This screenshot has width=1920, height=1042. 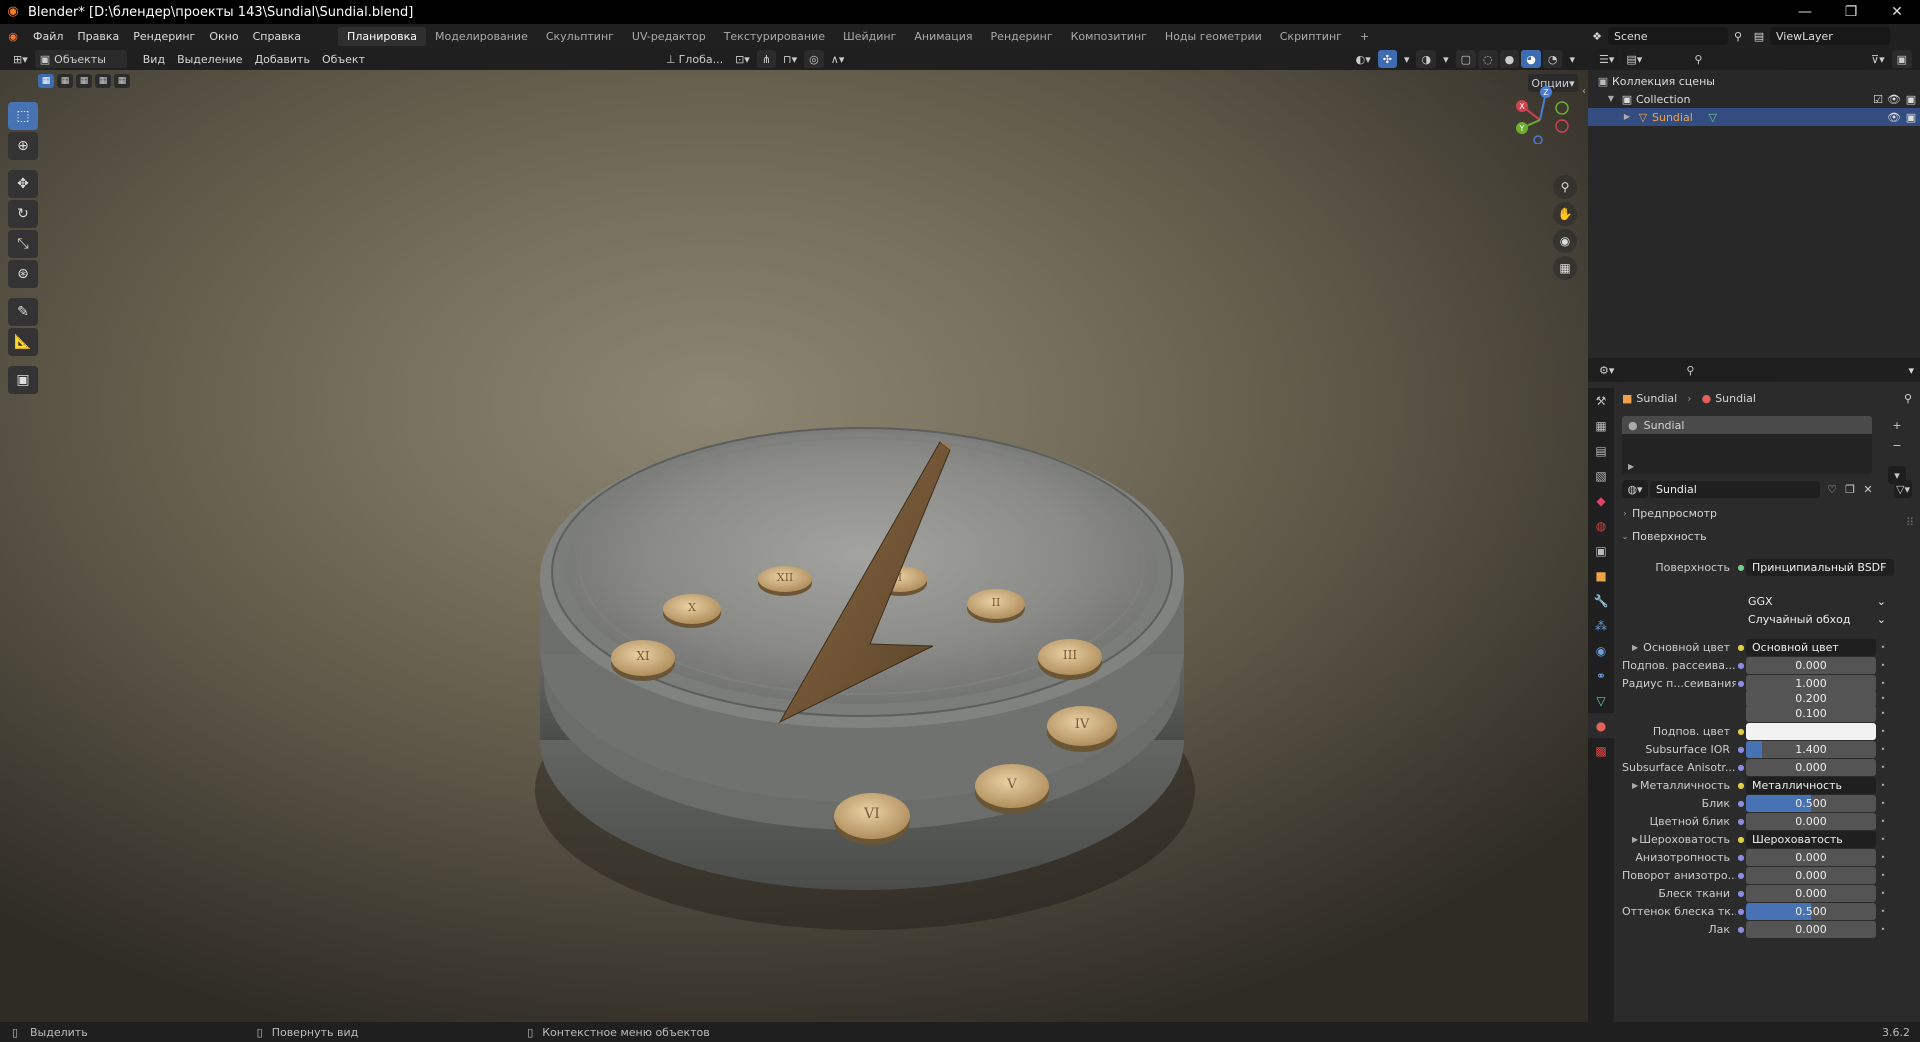 What do you see at coordinates (766, 59) in the screenshot?
I see `snap-toggle: ⋔` at bounding box center [766, 59].